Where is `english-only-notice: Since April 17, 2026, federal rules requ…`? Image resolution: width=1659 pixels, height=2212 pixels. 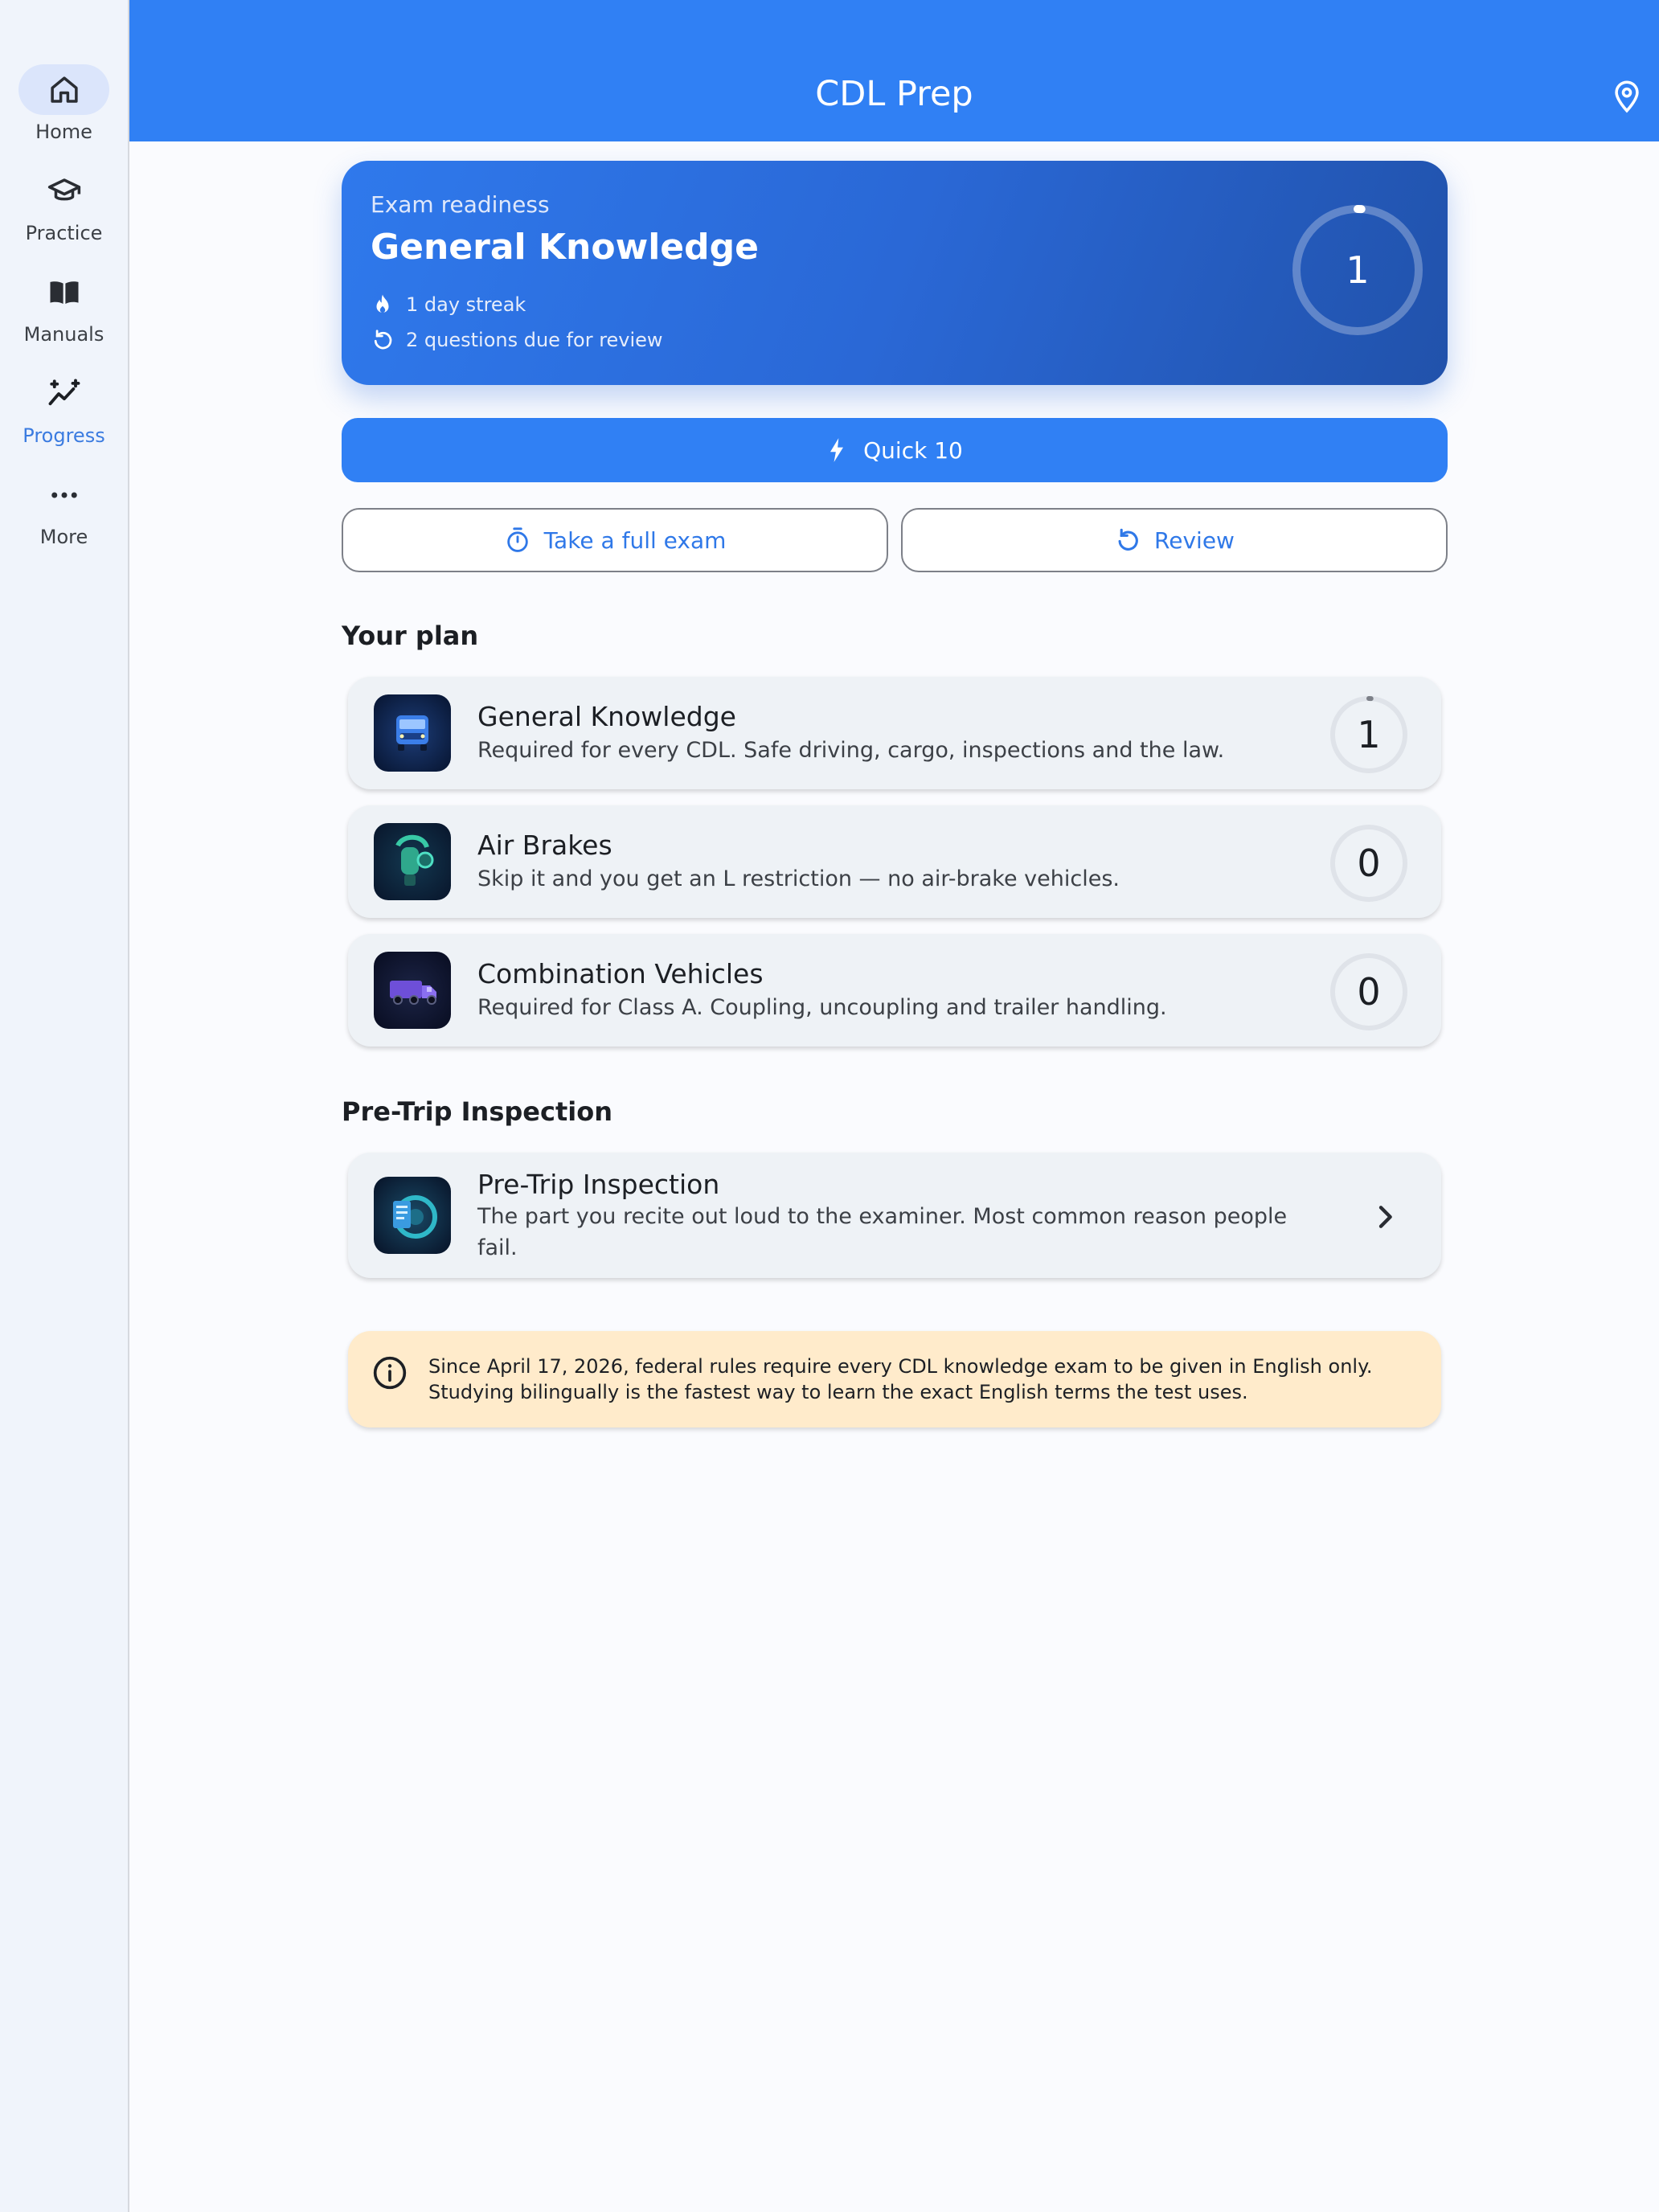
english-only-notice: Since April 17, 2026, federal rules requ… is located at coordinates (894, 1379).